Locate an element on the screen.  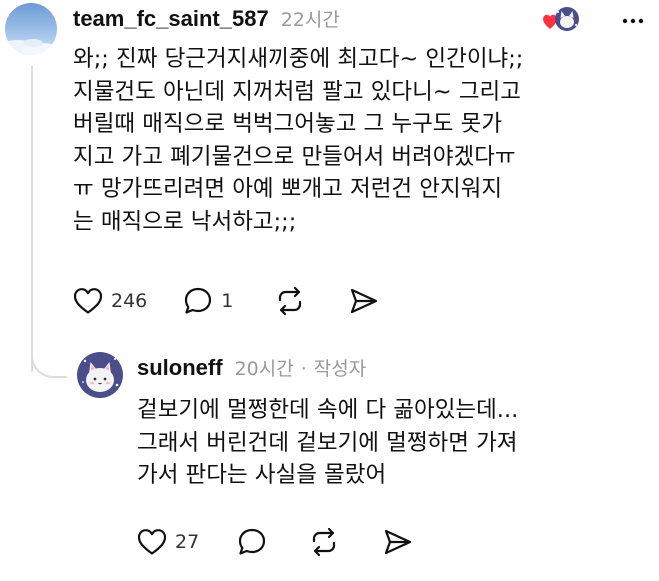
reply-header: suloneff 20시간 · 작성자 is located at coordinates (251, 367).